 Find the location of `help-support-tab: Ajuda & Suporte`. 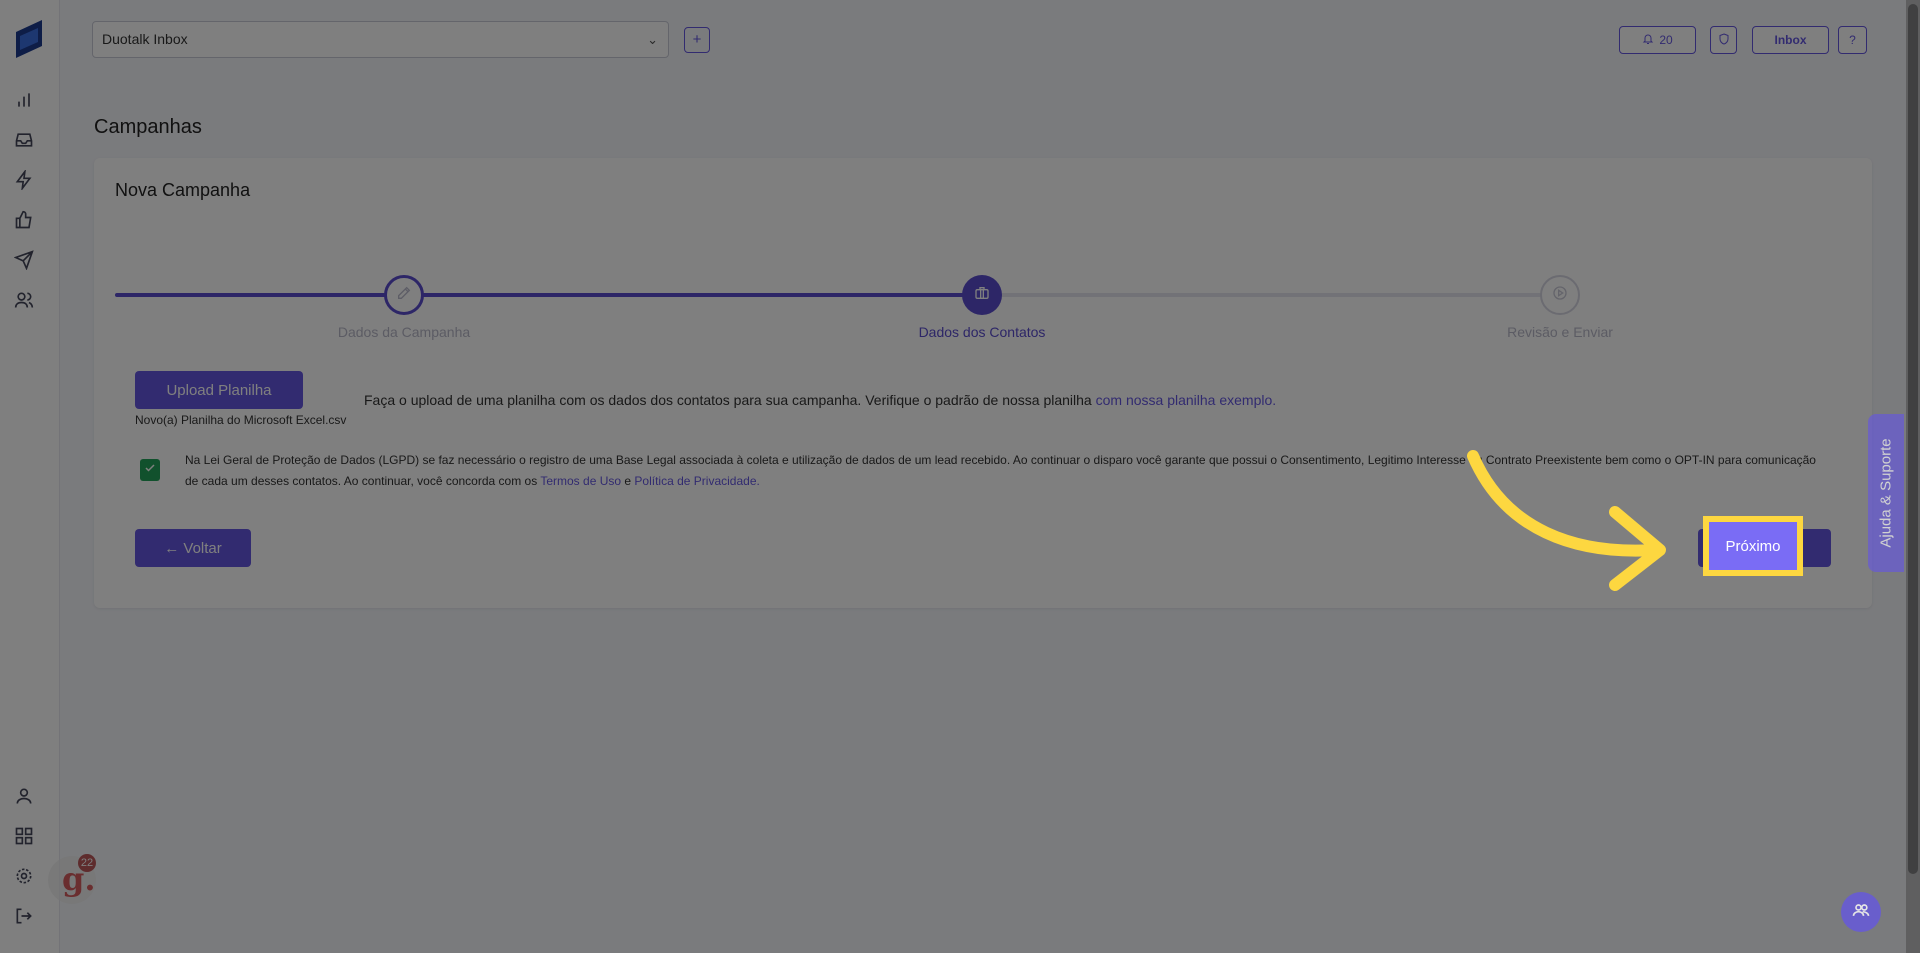

help-support-tab: Ajuda & Suporte is located at coordinates (1886, 493).